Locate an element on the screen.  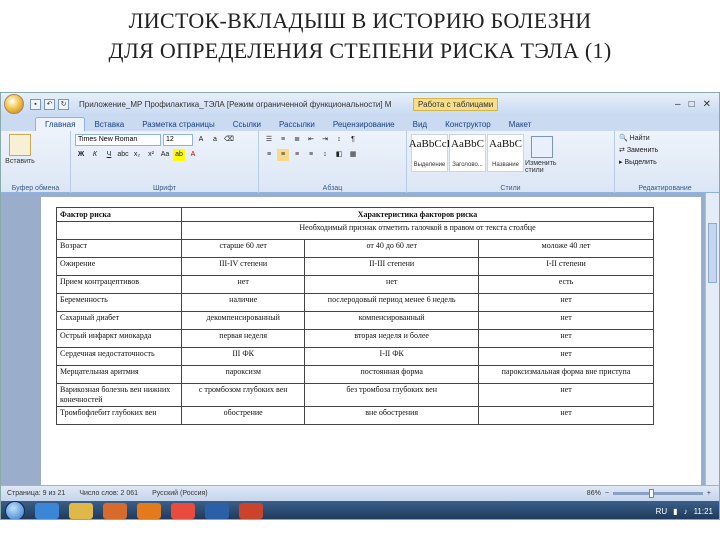
sort-icon: ↕ is located at coordinates (339, 140).